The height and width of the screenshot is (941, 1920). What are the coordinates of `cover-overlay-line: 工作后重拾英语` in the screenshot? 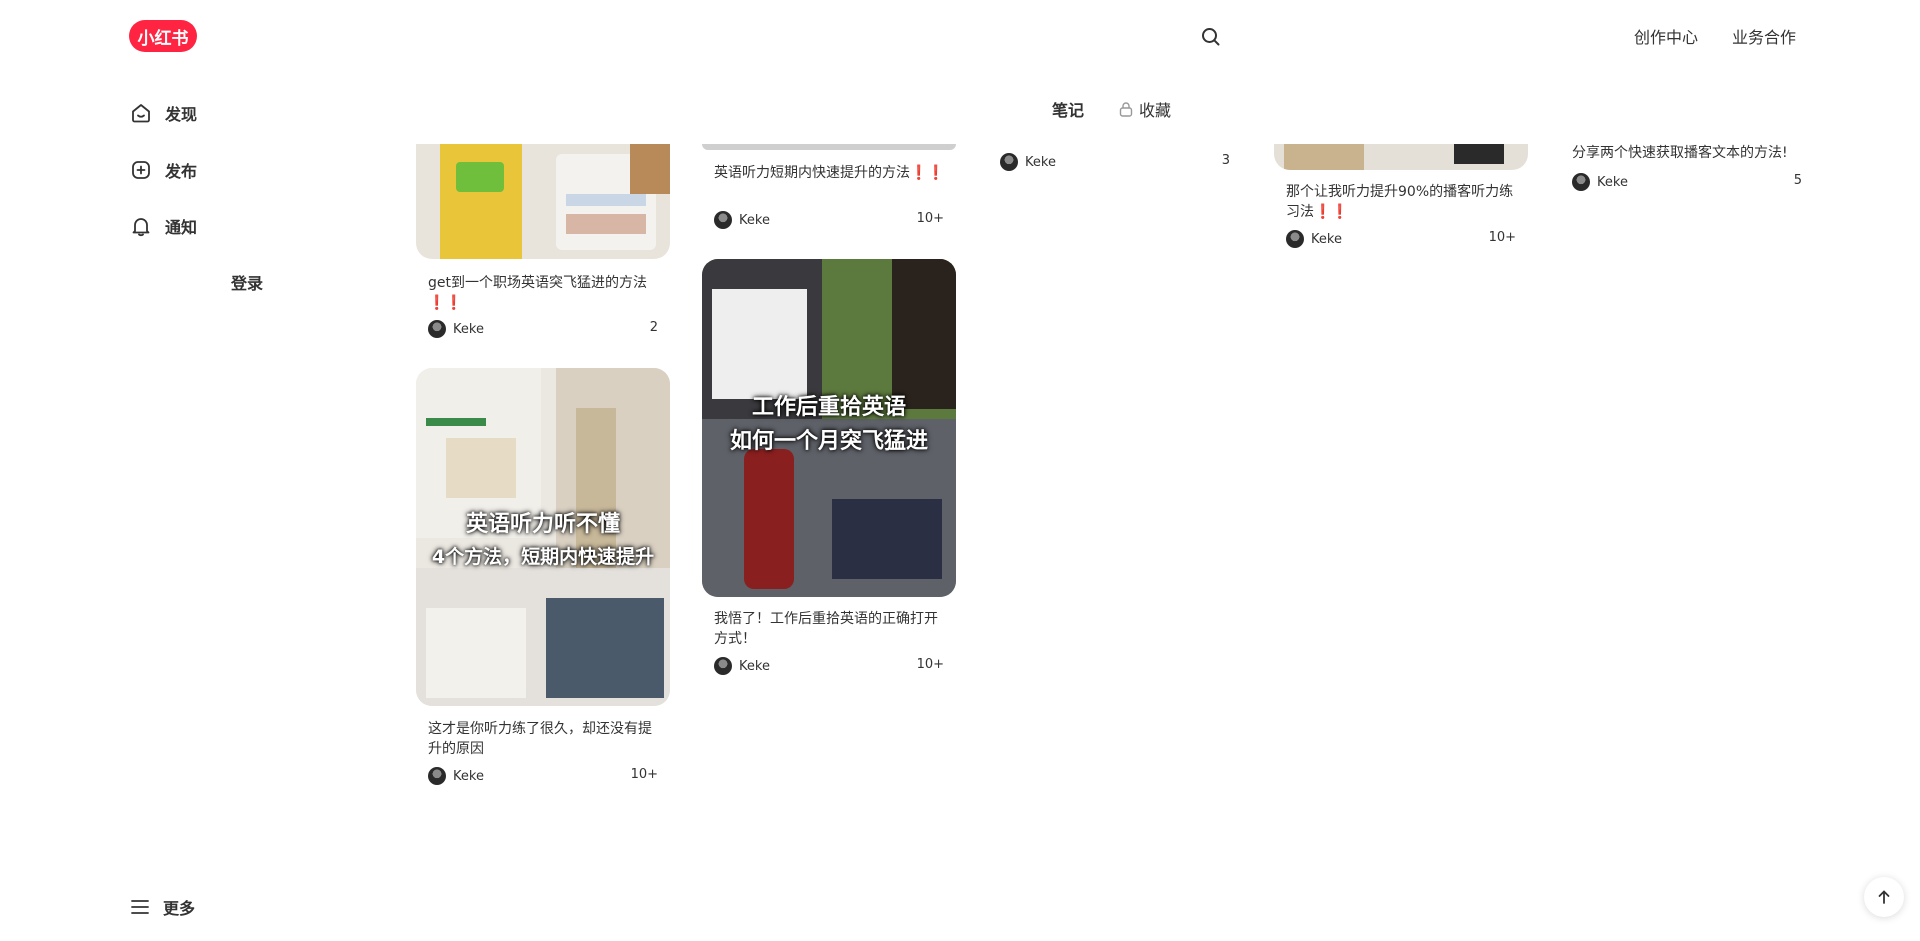 It's located at (828, 407).